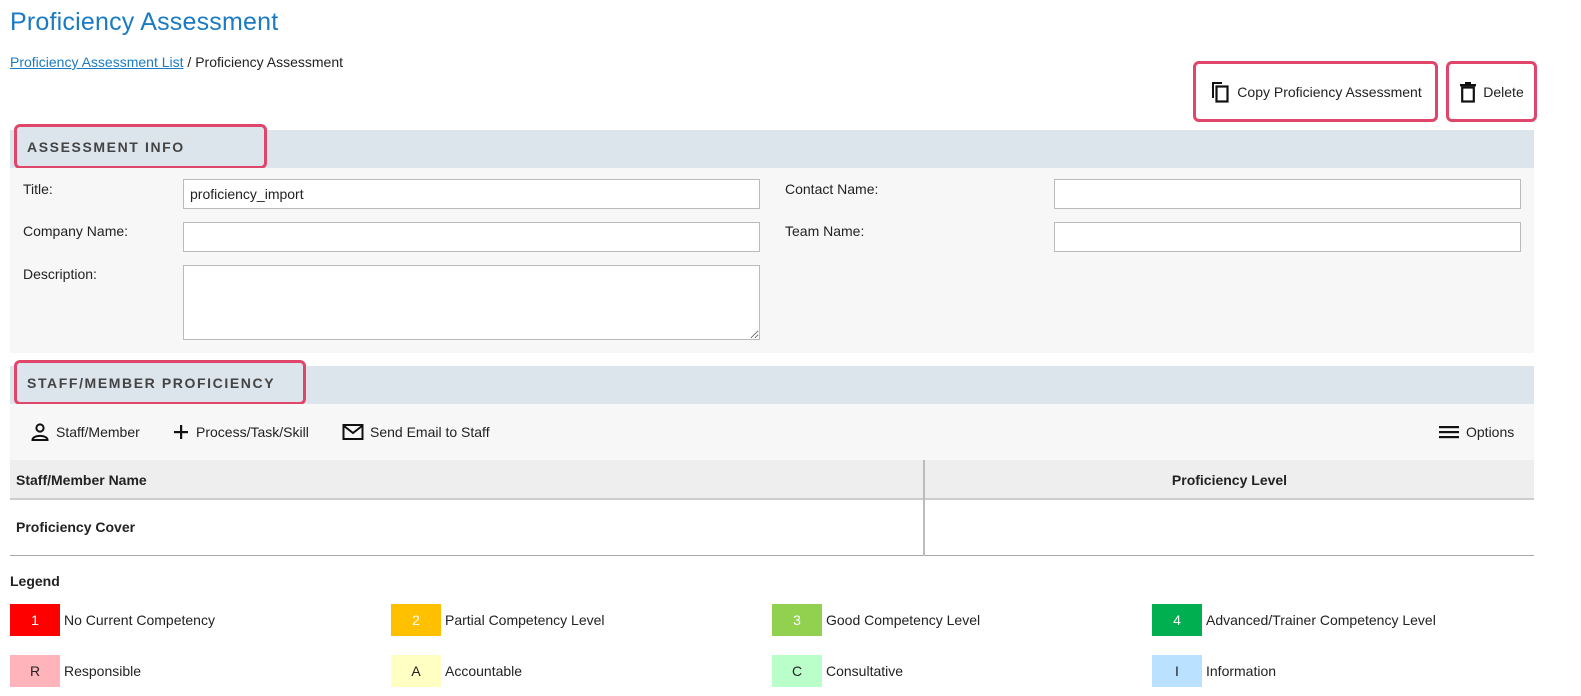  Describe the element at coordinates (484, 671) in the screenshot. I see `legend-label: Accountable` at that location.